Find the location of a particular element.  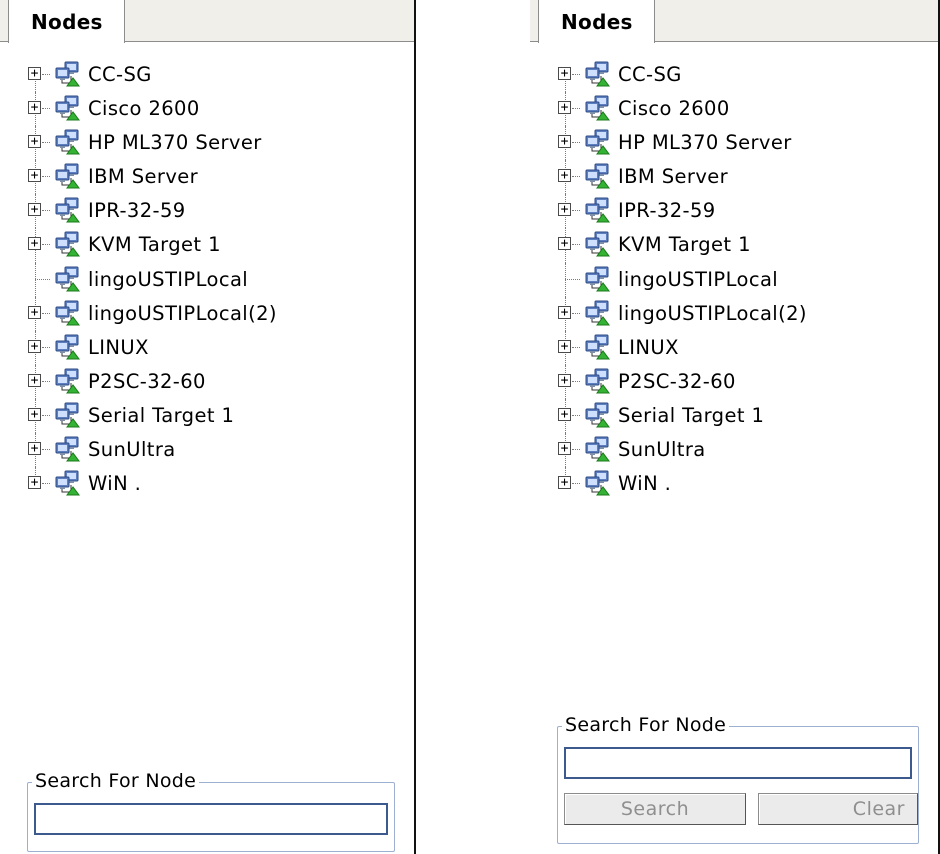

search-button: Search is located at coordinates (655, 809).